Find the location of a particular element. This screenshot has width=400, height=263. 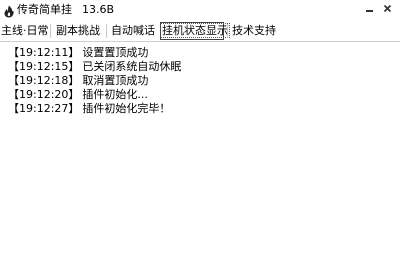

tab-tech-support-label: 技术支持 is located at coordinates (254, 30).